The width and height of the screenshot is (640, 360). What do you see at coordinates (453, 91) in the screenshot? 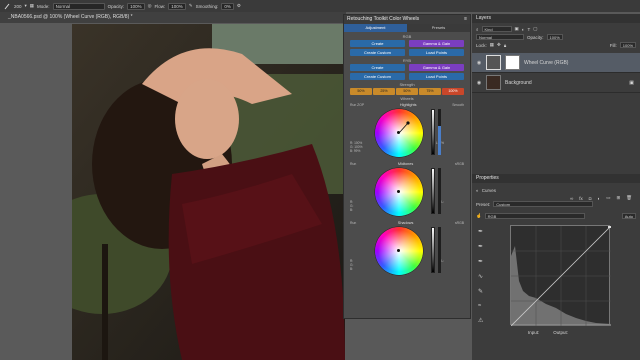
I see `strength-button-5: 100%` at bounding box center [453, 91].